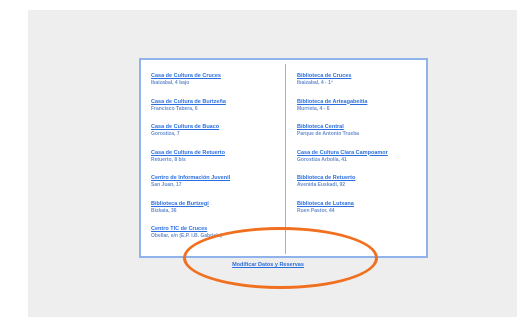 The height and width of the screenshot is (322, 530). What do you see at coordinates (367, 127) in the screenshot?
I see `library-name-link: Biblioteca Central` at bounding box center [367, 127].